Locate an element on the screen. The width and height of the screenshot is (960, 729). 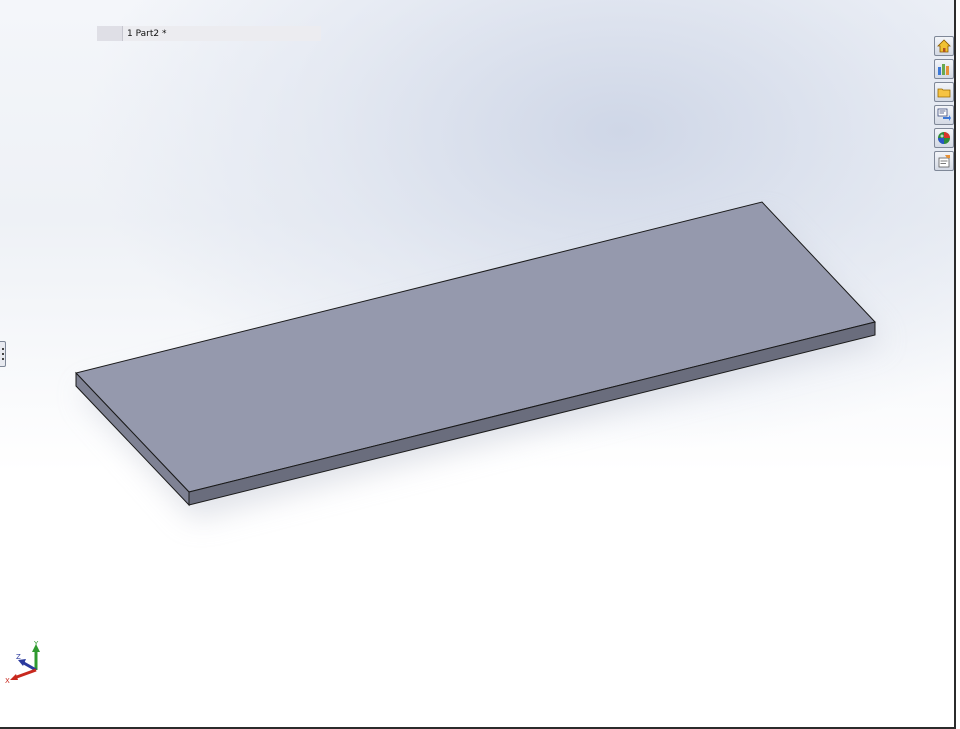
appearances-tab-button is located at coordinates (944, 138).